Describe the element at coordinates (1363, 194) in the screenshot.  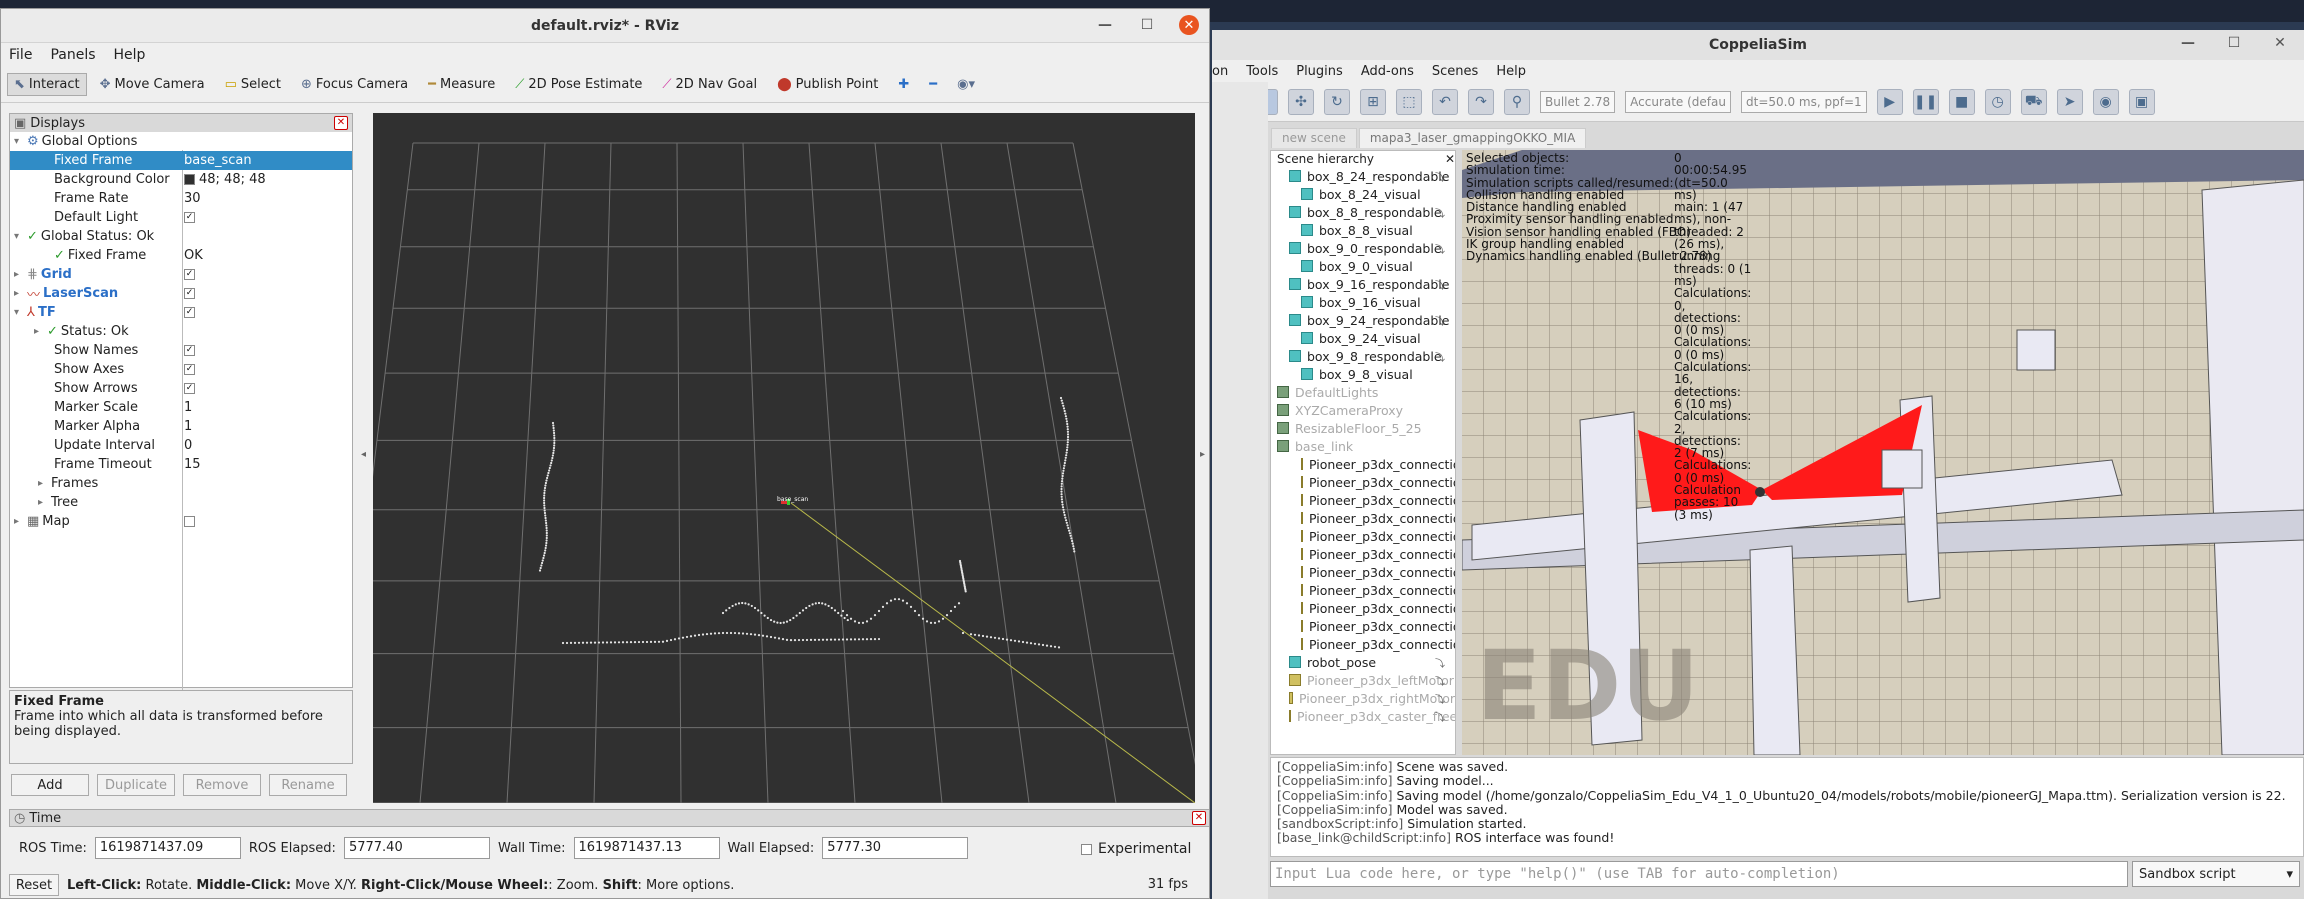
I see `hierarchy-item: box_8_24_visual` at that location.